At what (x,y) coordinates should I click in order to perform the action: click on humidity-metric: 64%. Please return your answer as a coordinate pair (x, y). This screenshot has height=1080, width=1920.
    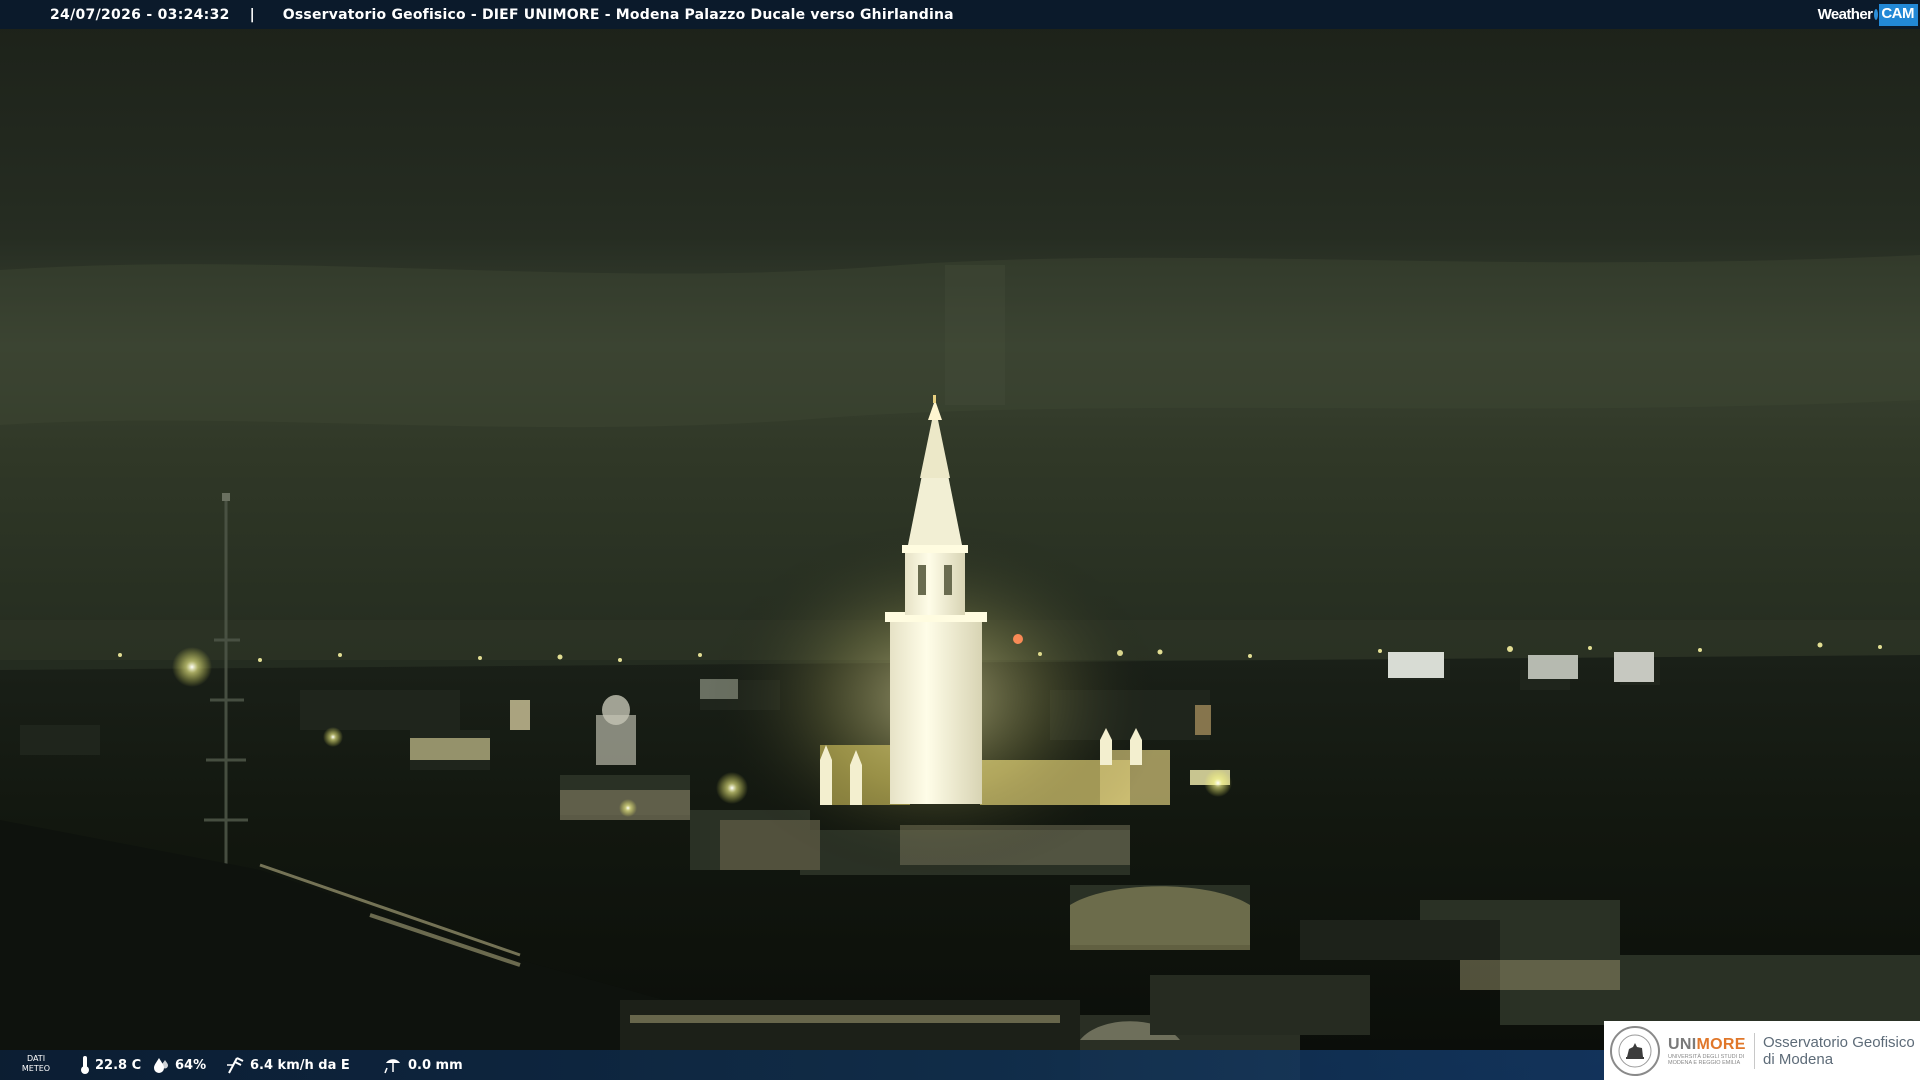
    Looking at the image, I should click on (179, 1065).